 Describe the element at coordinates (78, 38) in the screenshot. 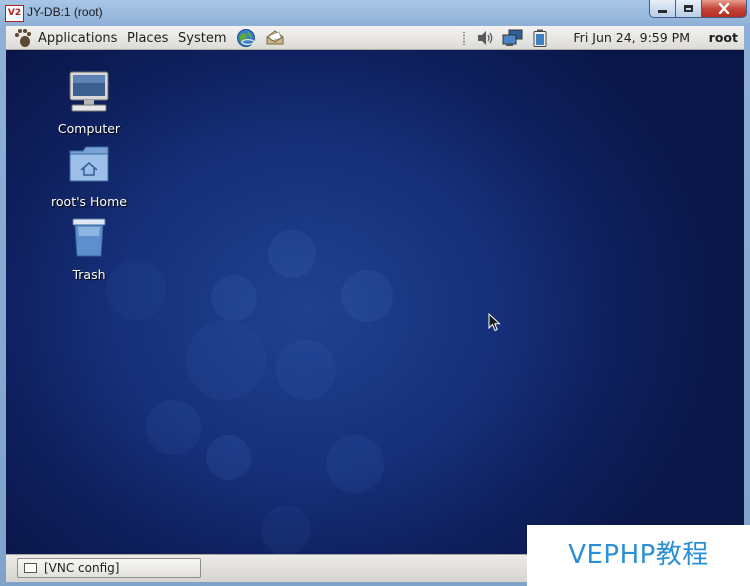

I see `menu-applications-label: Applications` at that location.